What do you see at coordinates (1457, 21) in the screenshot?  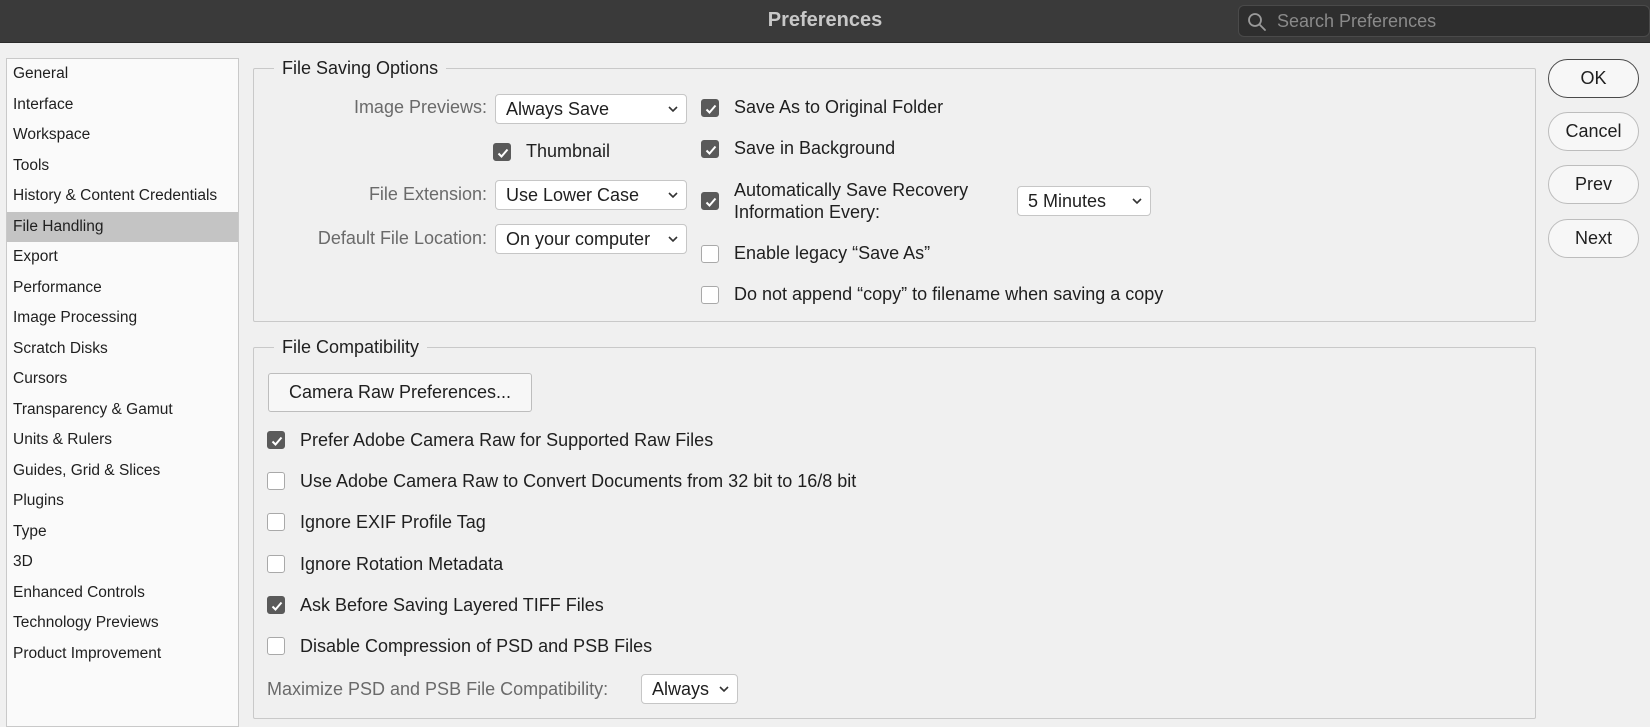 I see `search-input` at bounding box center [1457, 21].